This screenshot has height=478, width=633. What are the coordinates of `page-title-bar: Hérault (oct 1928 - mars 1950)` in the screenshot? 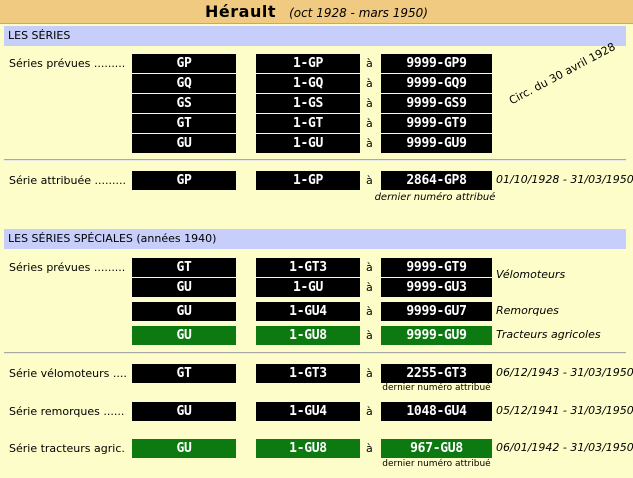 It's located at (316, 12).